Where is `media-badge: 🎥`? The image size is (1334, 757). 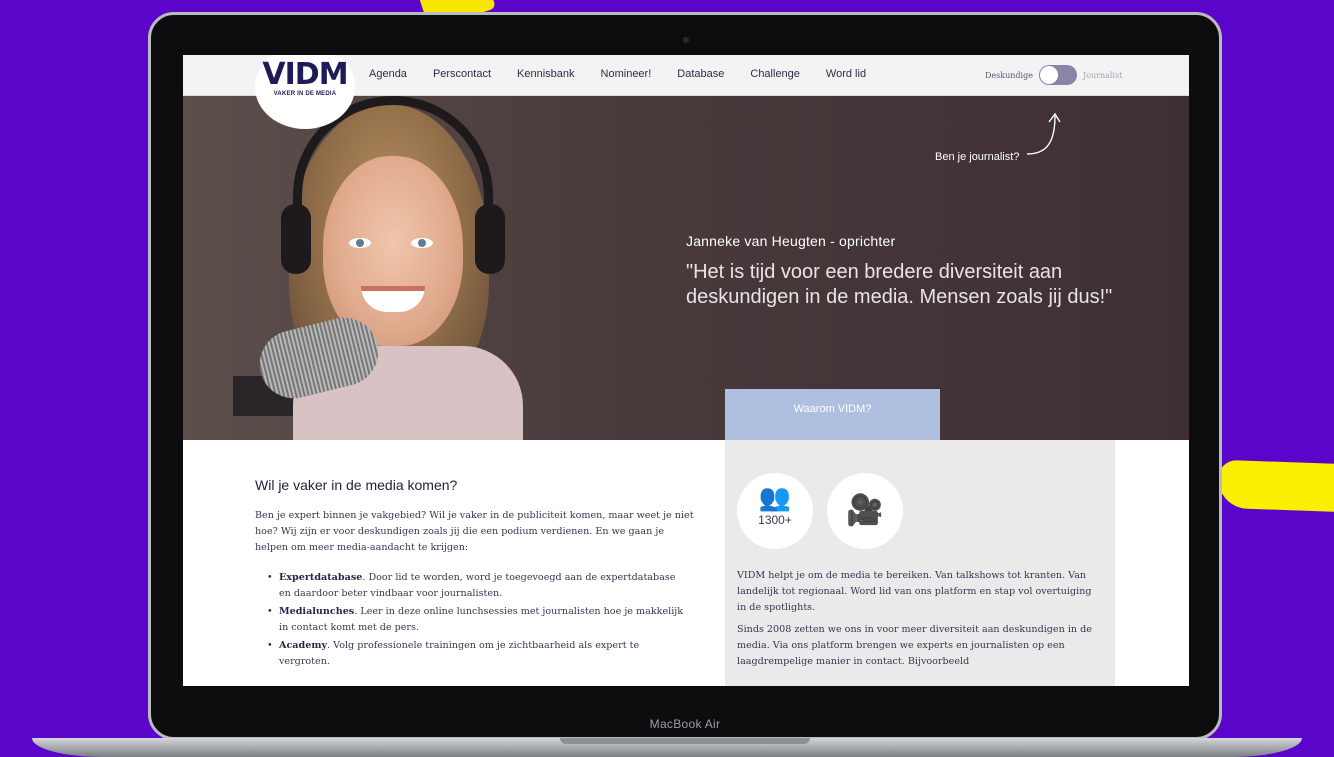
media-badge: 🎥 is located at coordinates (865, 511).